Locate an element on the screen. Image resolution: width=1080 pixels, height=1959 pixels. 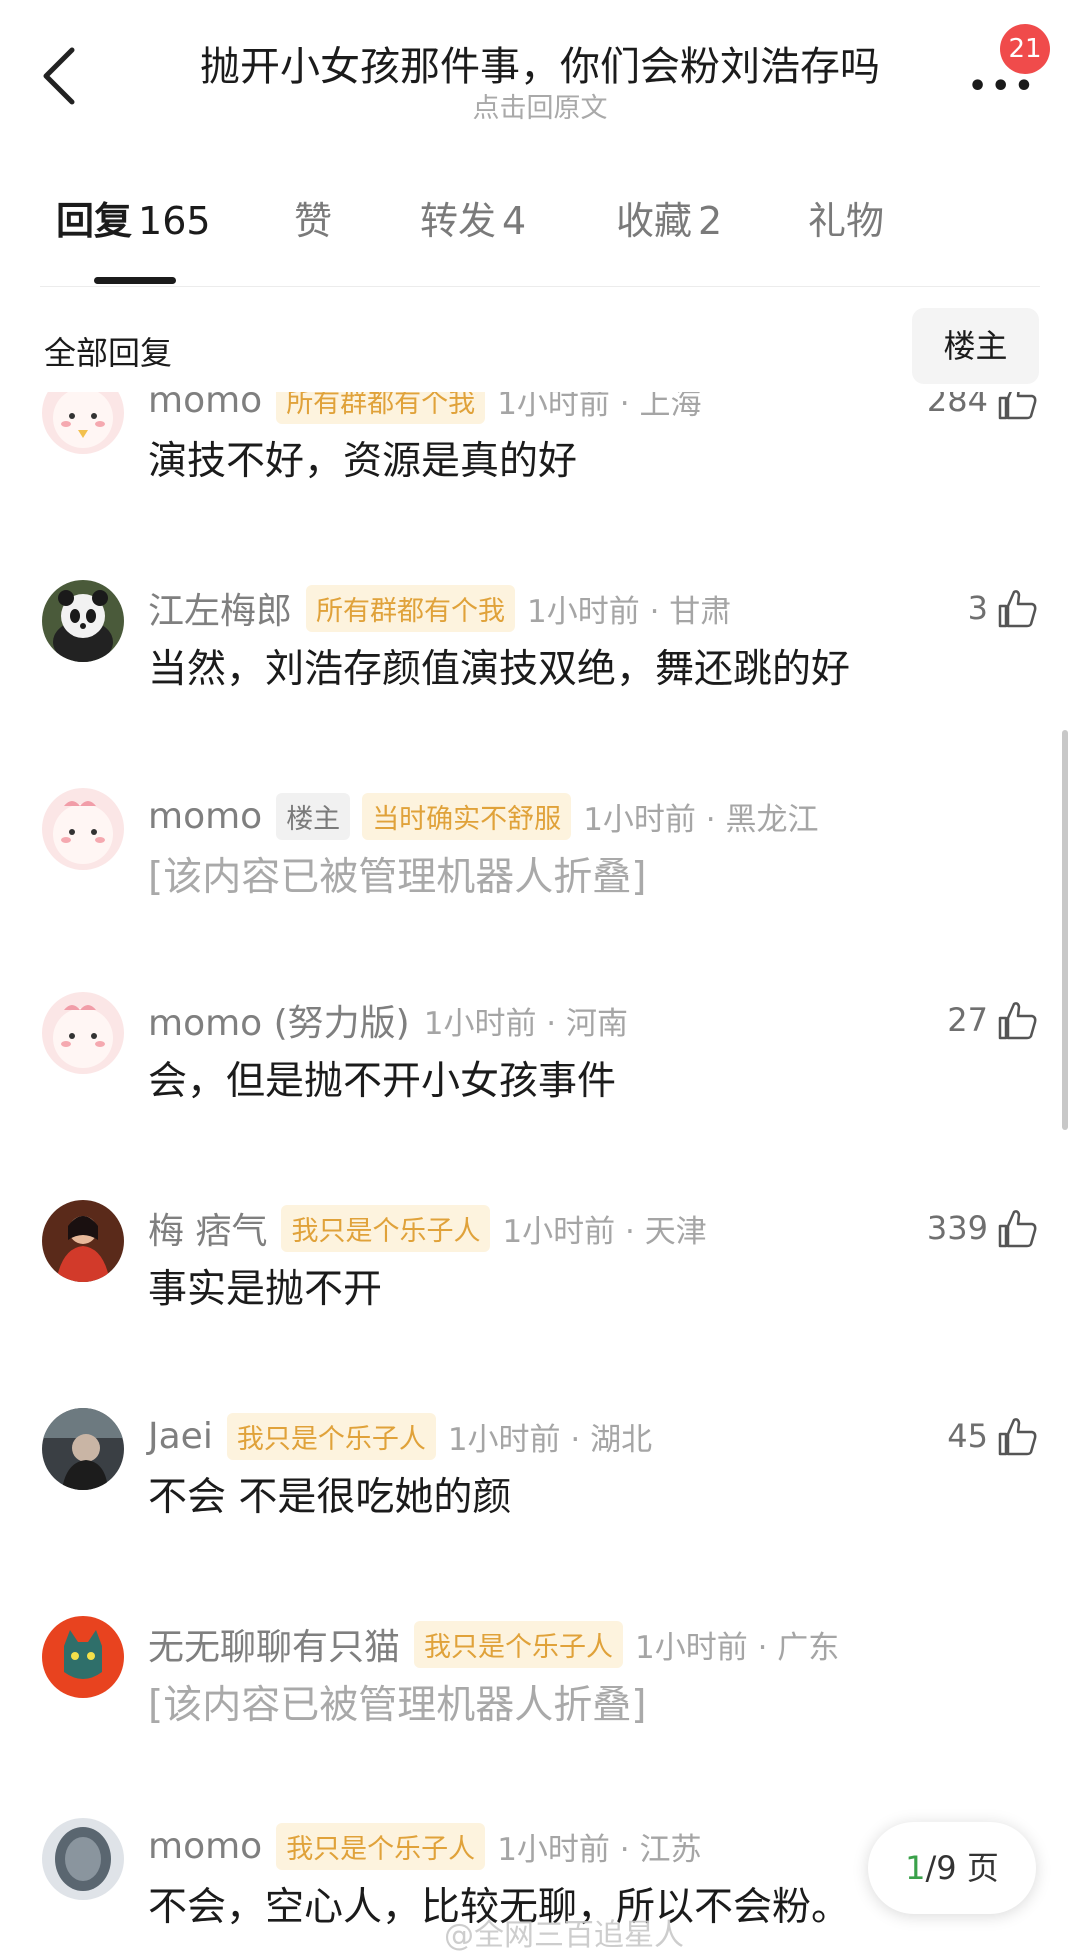
tab-bar: 回复 165 赞 转发 4 收藏 2 礼物 is located at coordinates (540, 238).